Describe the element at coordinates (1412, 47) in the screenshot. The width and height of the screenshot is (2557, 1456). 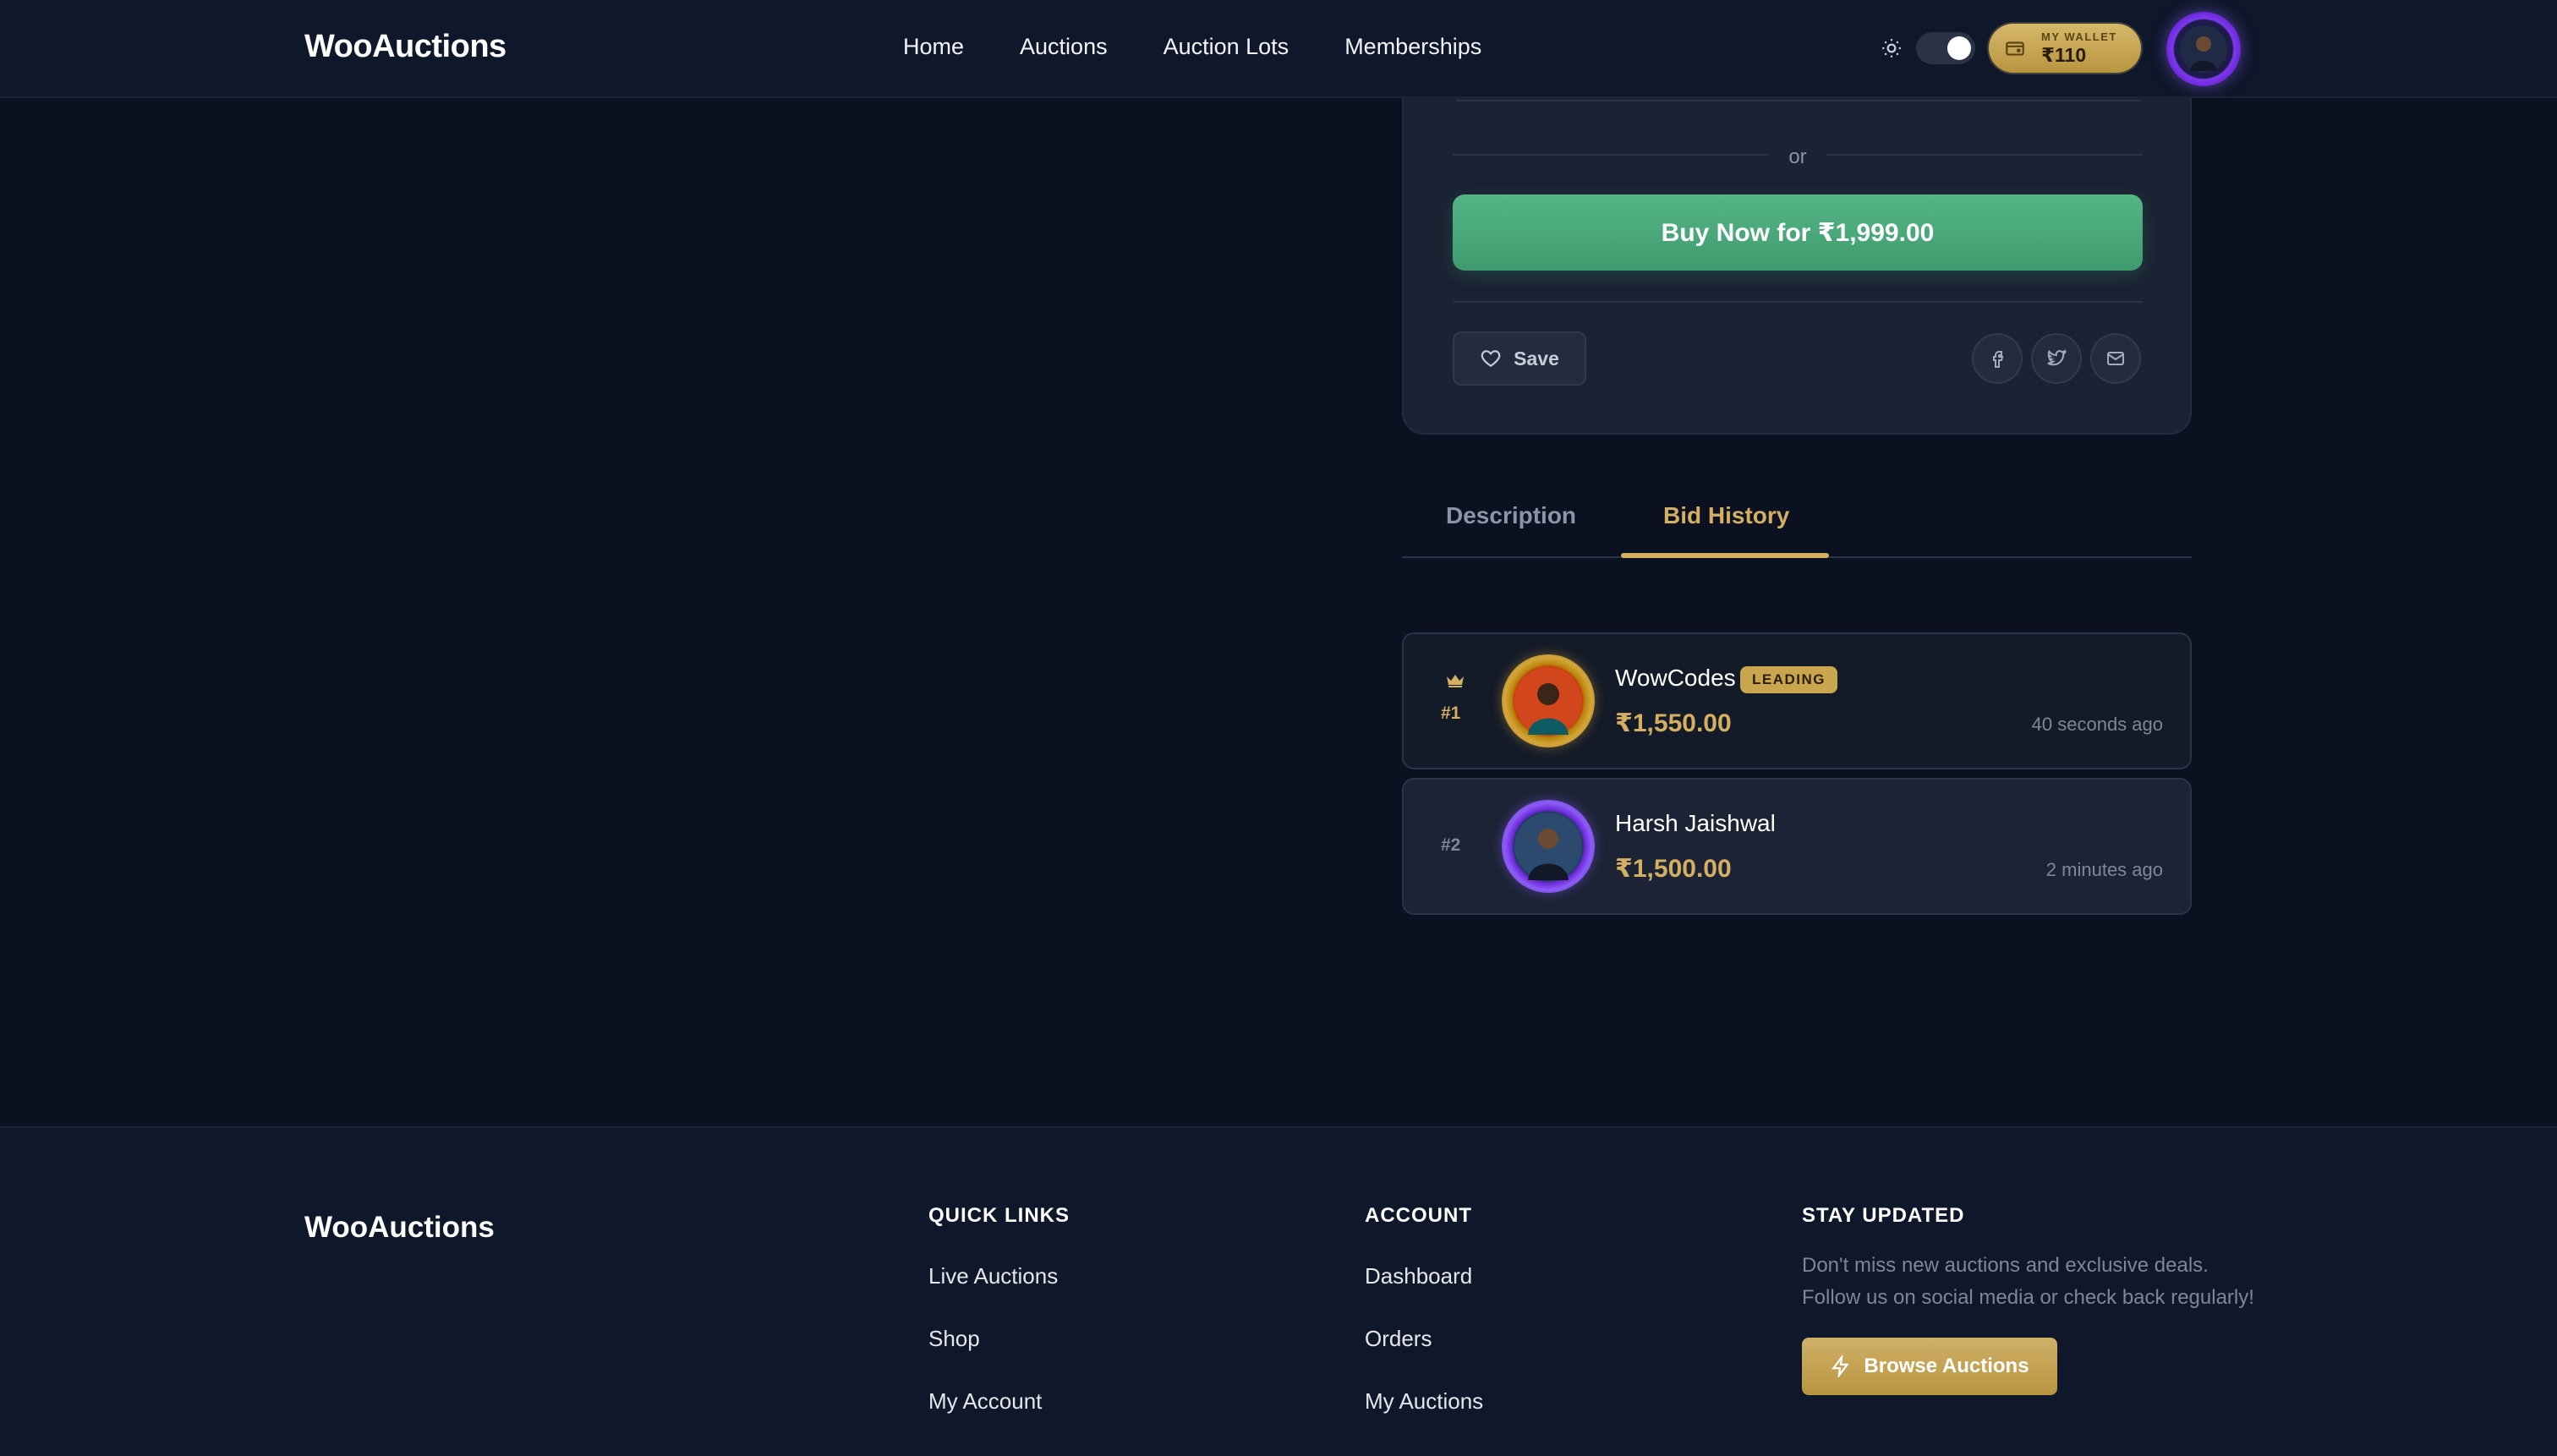
I see `nav-memberships: Memberships` at that location.